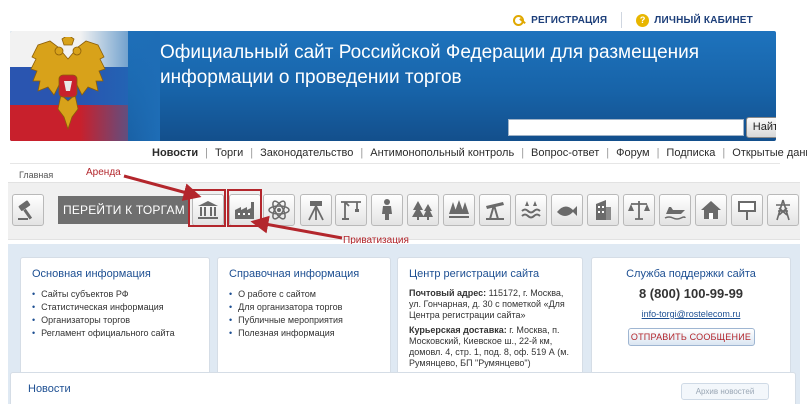 This screenshot has width=807, height=404. I want to click on category-atom, so click(279, 210).